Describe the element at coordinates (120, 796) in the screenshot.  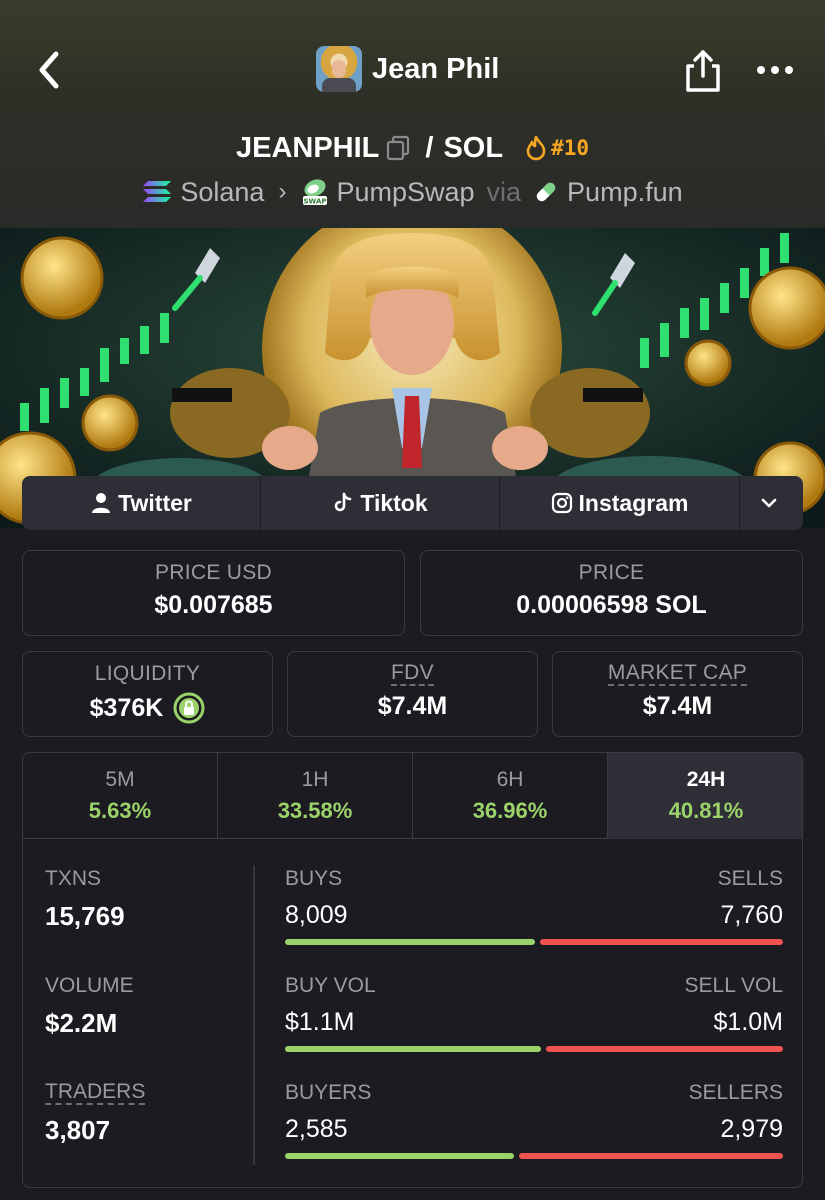
I see `tab-5m: 5M 5.63%` at that location.